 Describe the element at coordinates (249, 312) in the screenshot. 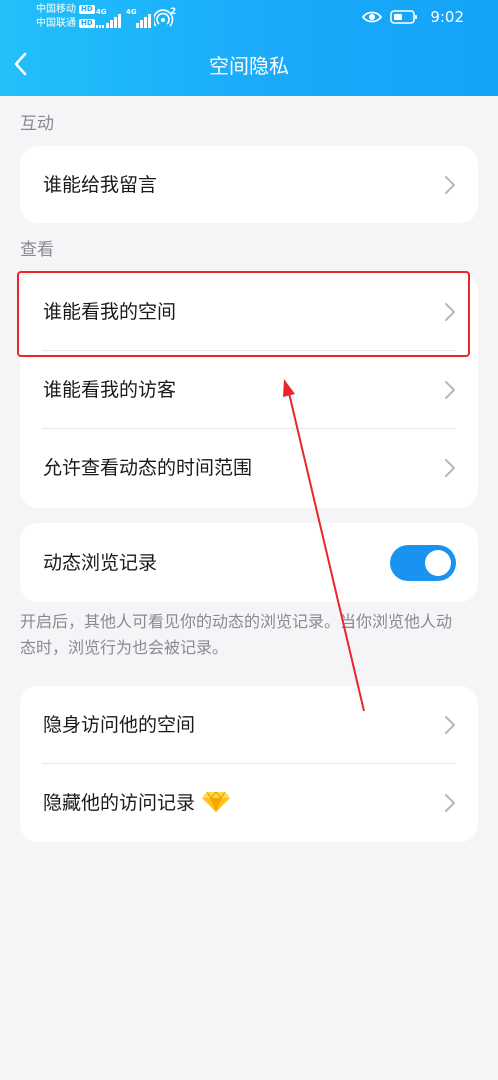

I see `row-who-can-view-space: 谁能看我的空间` at that location.